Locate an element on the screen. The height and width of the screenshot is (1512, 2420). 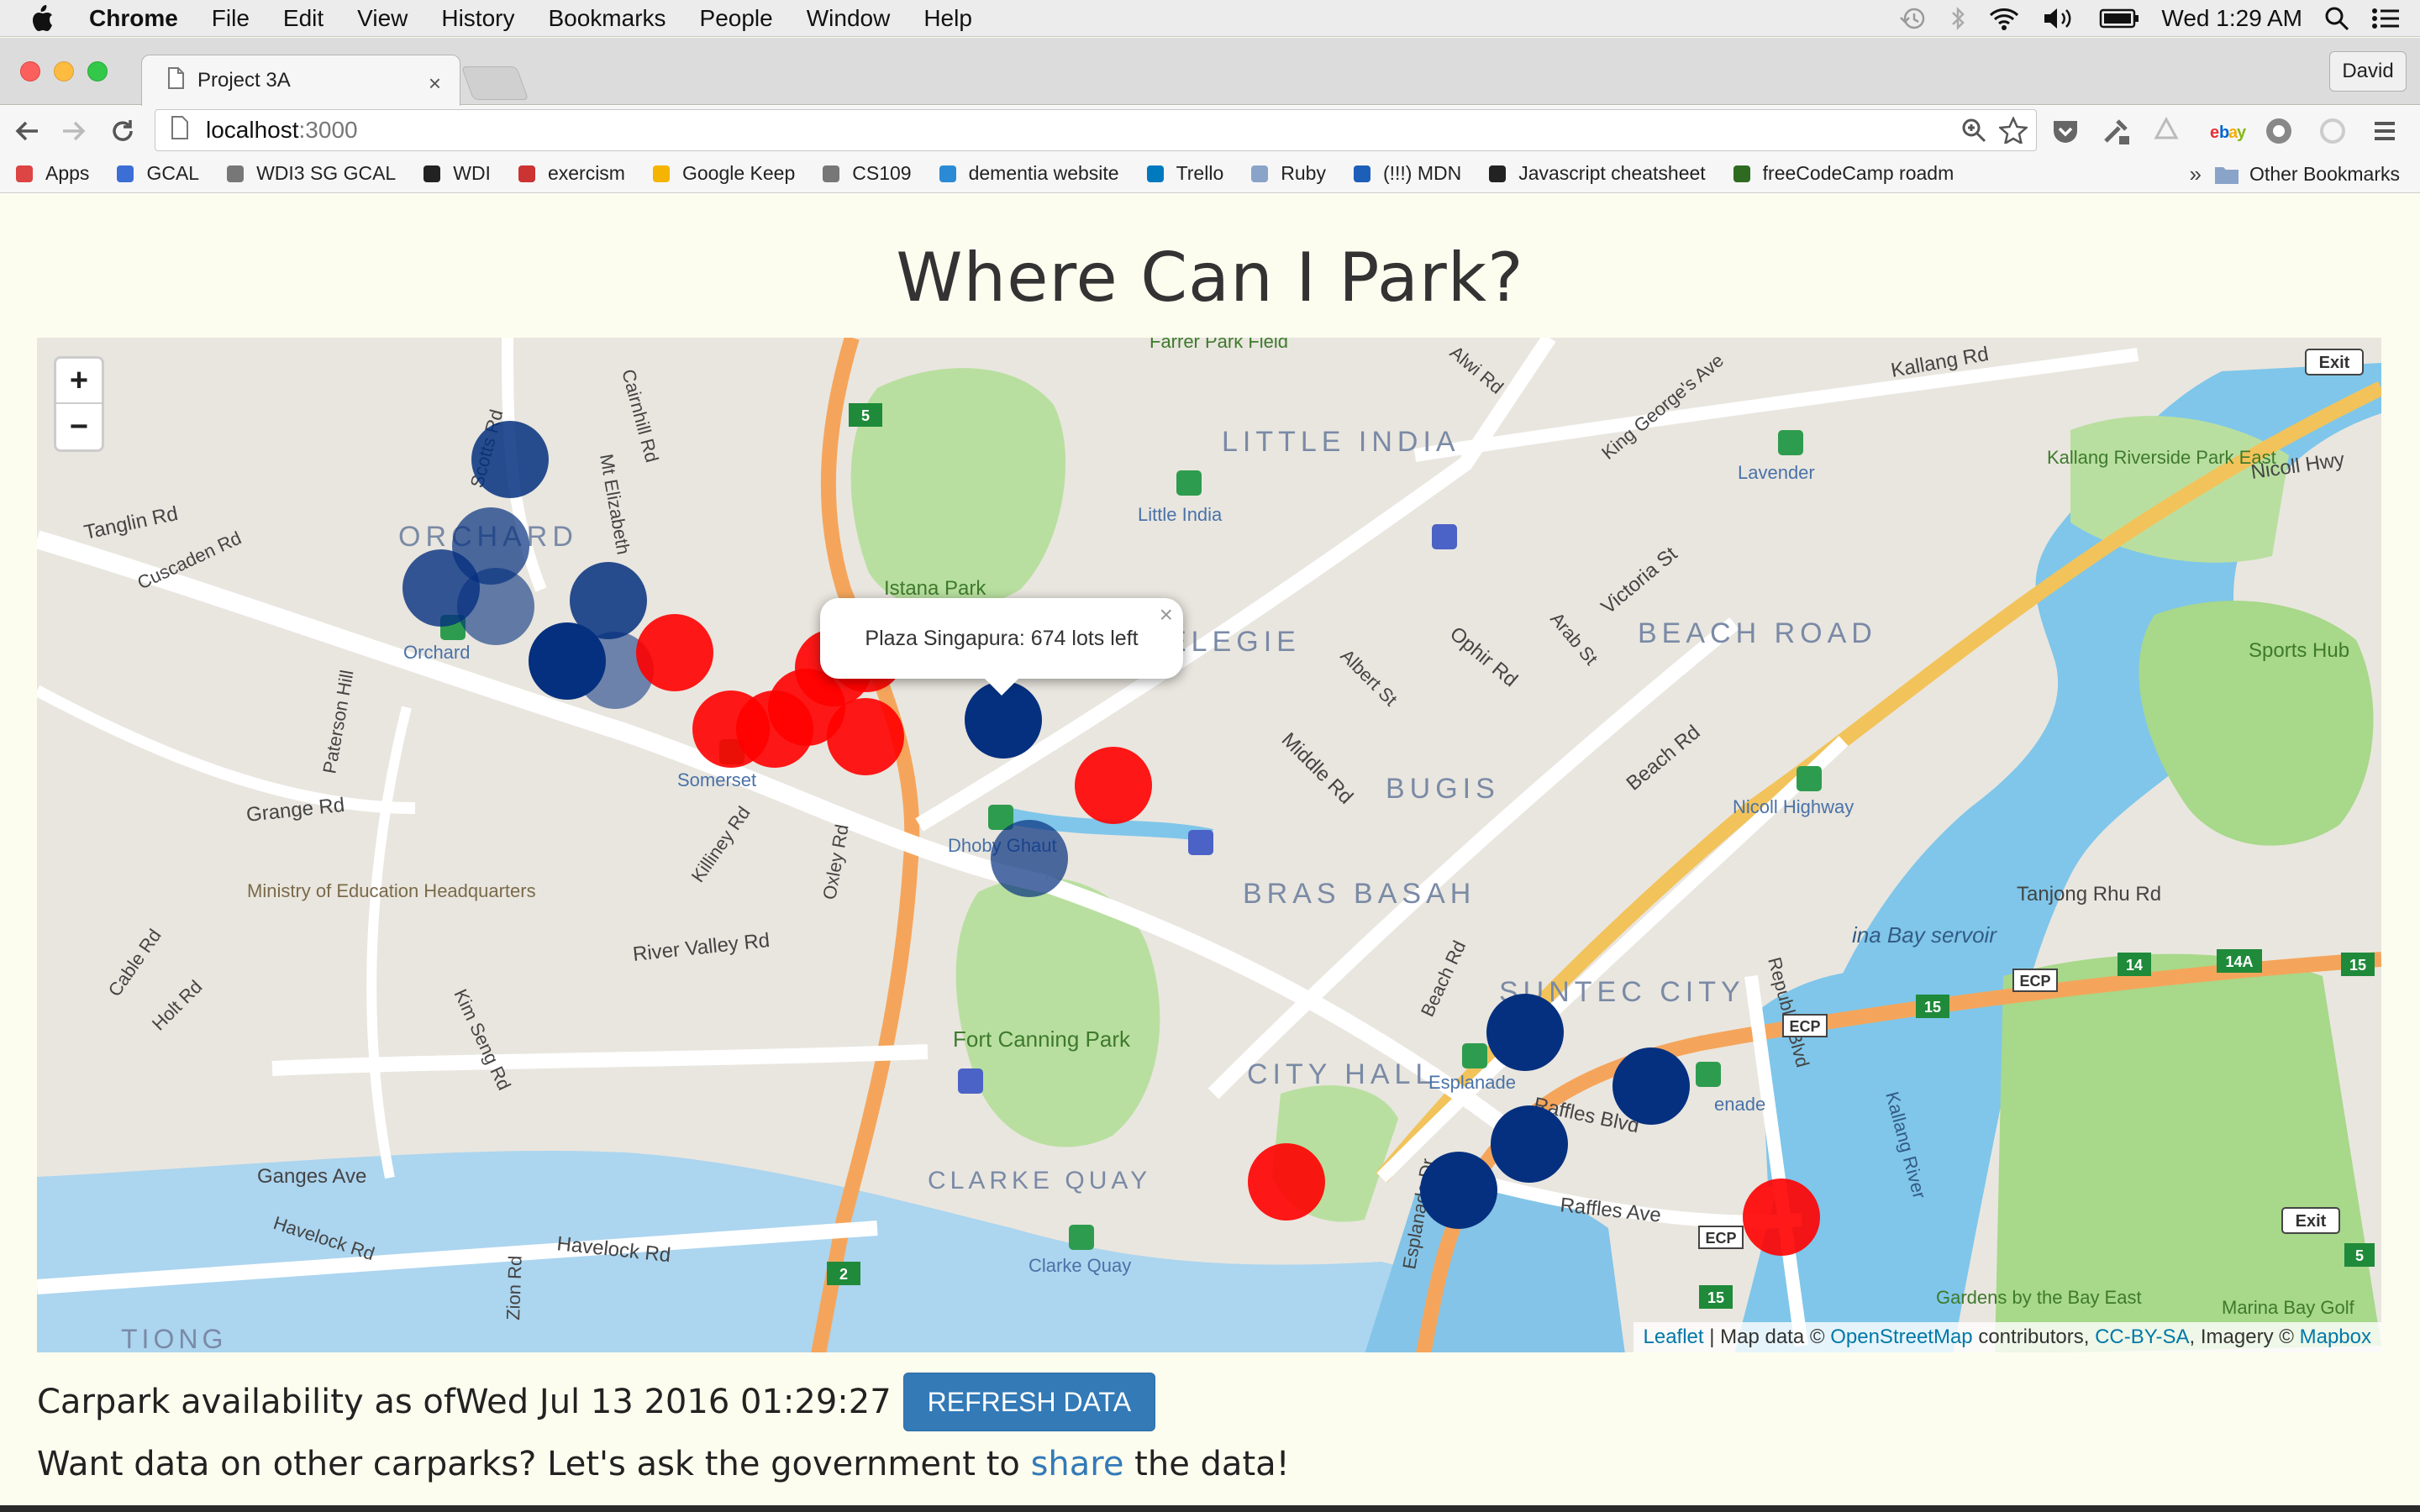
page-title: Where Can I Park? is located at coordinates (1210, 278).